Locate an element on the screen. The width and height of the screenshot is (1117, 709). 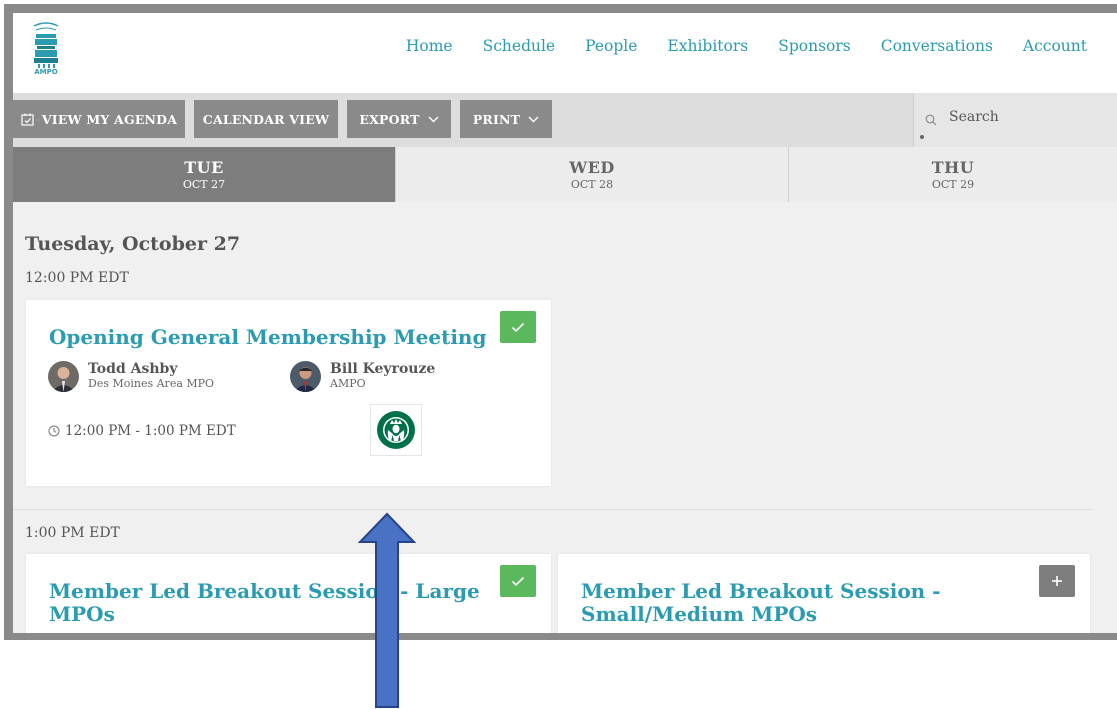
tab-day: TUE is located at coordinates (204, 167).